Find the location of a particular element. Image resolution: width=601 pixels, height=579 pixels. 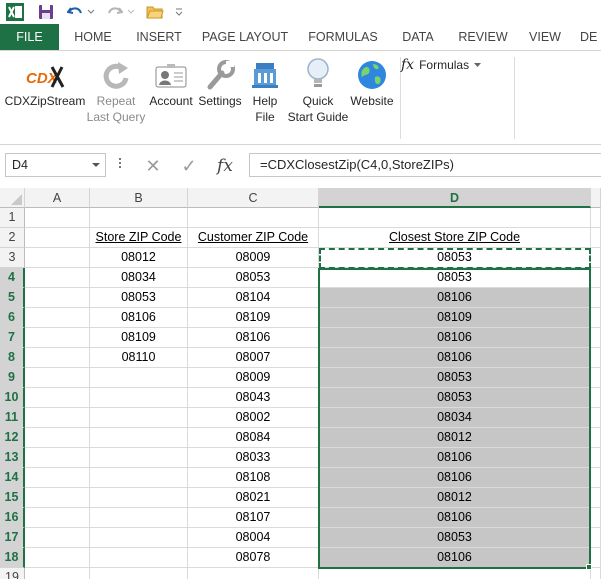

cell-e12 is located at coordinates (596, 438).